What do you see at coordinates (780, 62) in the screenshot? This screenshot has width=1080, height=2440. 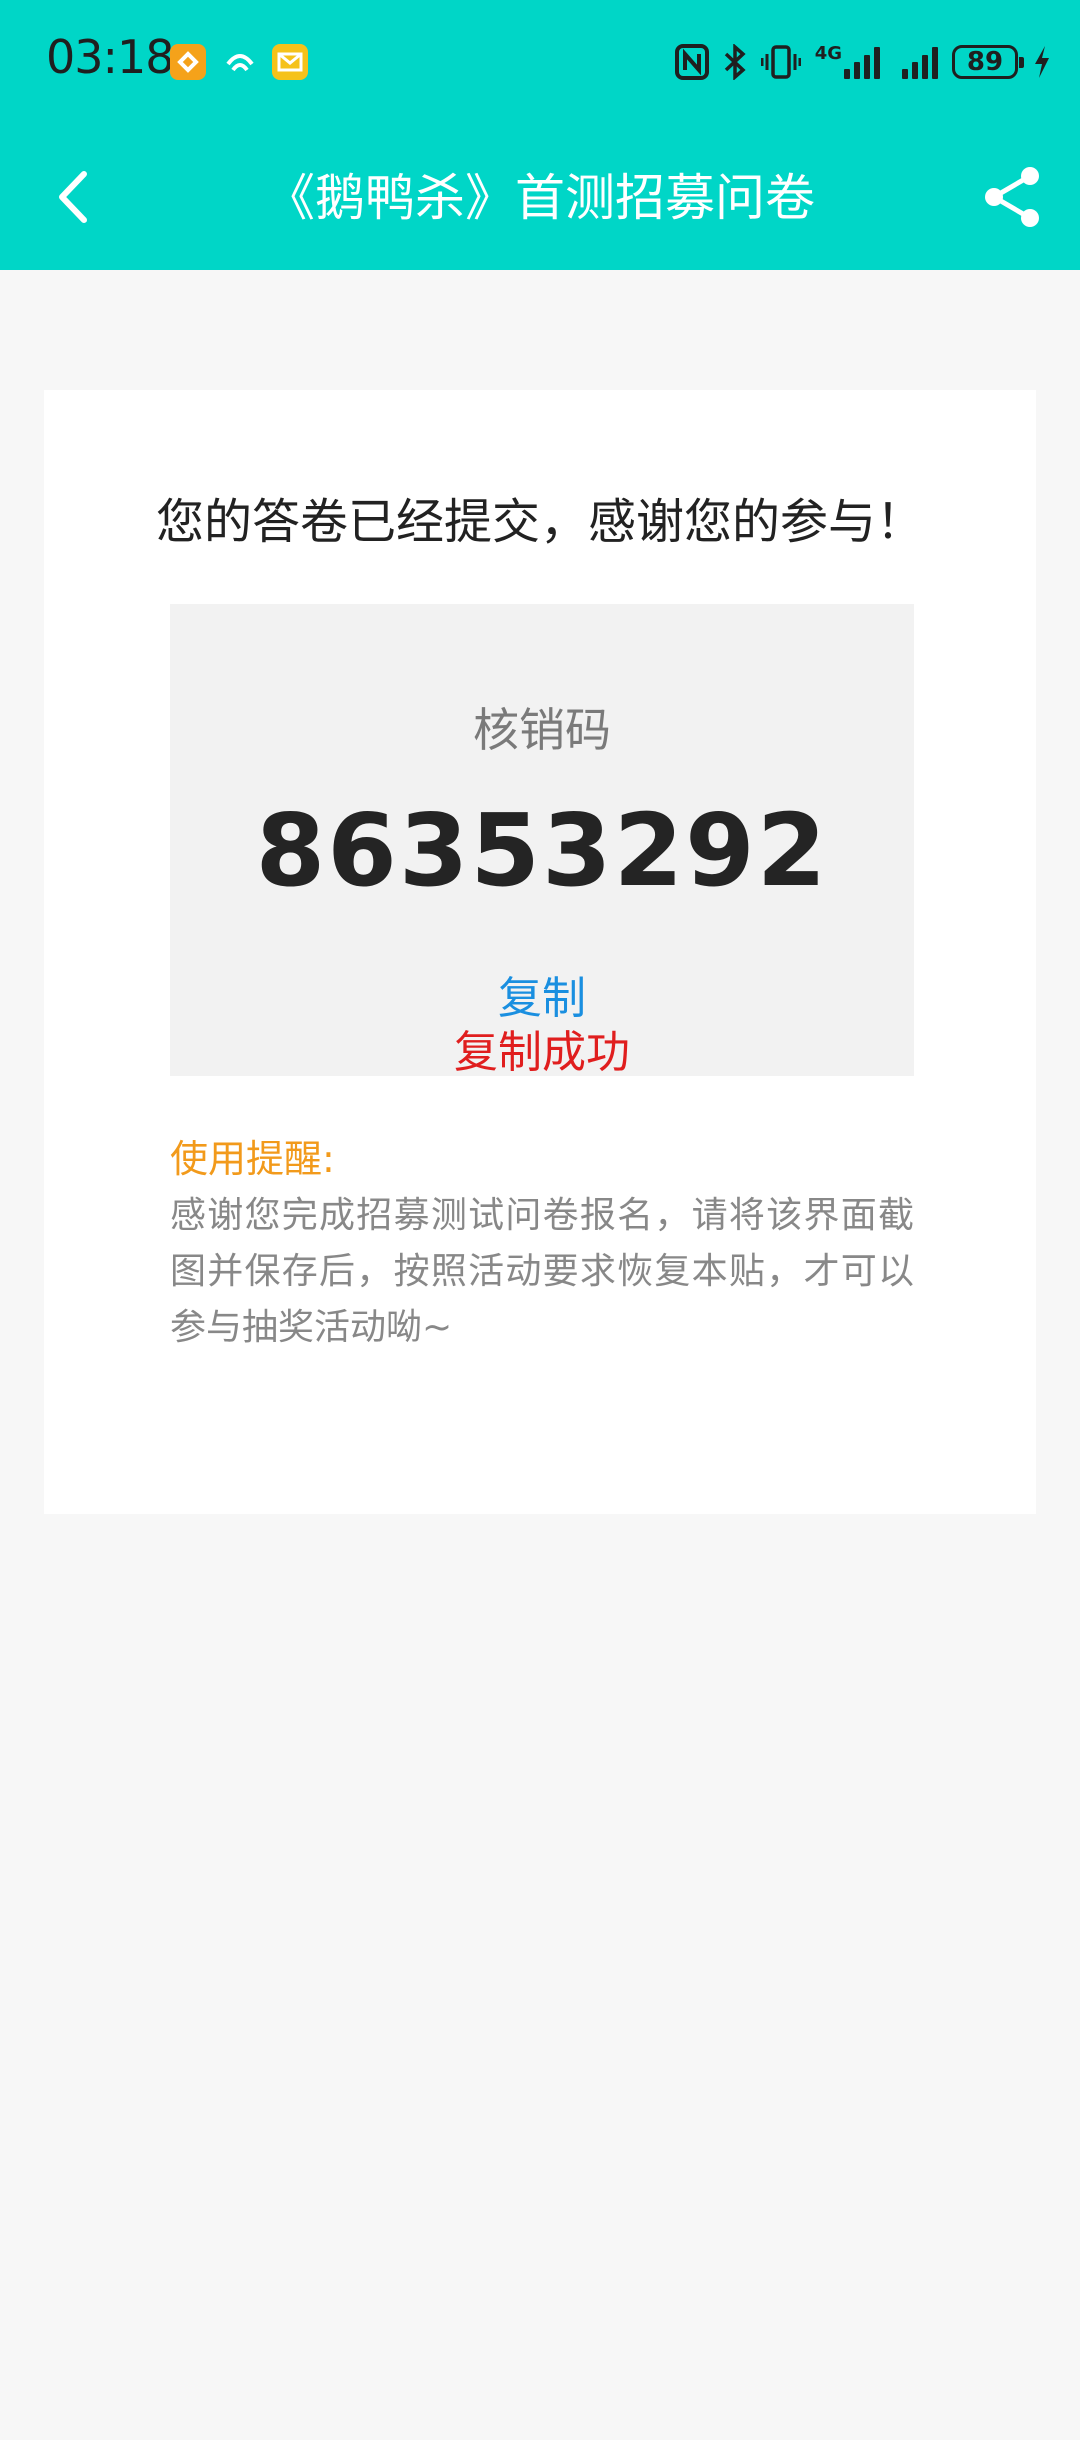 I see `vibrate-icon` at bounding box center [780, 62].